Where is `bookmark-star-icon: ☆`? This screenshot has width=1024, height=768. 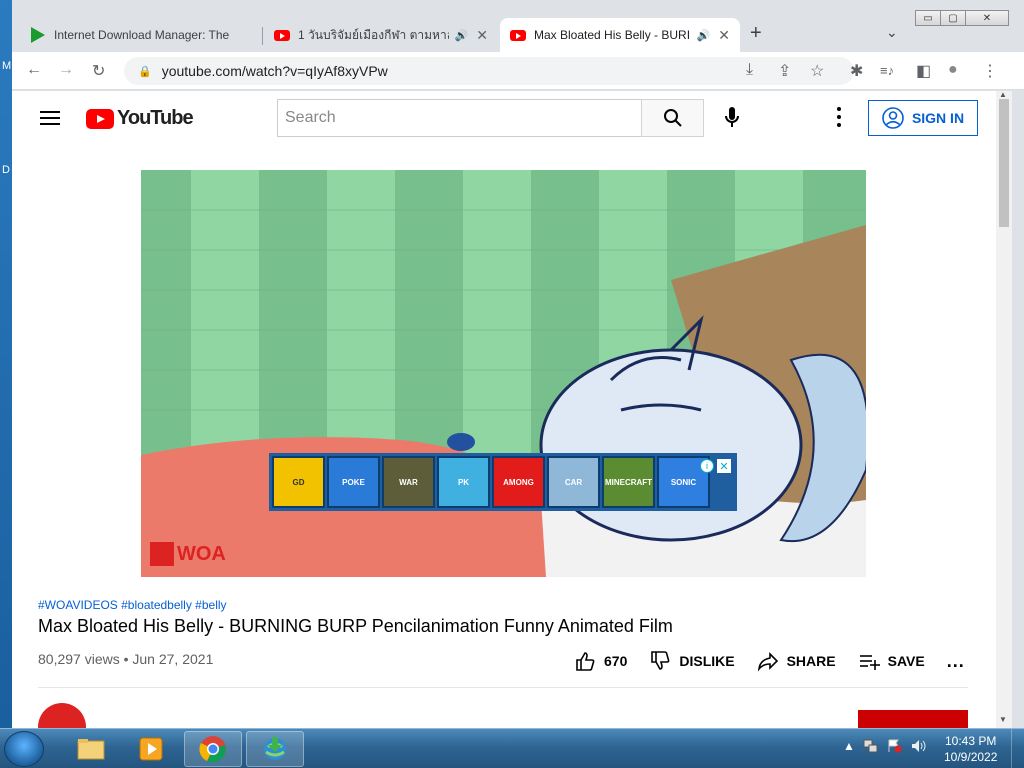
bookmark-star-icon: ☆ is located at coordinates (817, 71).